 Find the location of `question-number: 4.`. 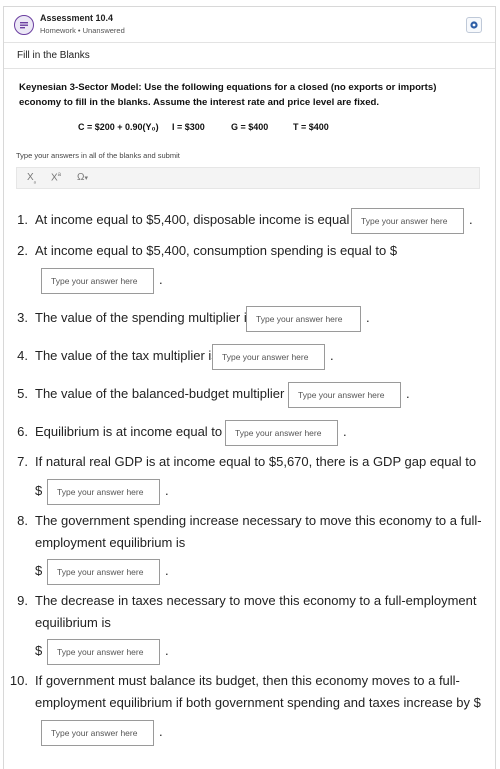

question-number: 4. is located at coordinates (22, 355).